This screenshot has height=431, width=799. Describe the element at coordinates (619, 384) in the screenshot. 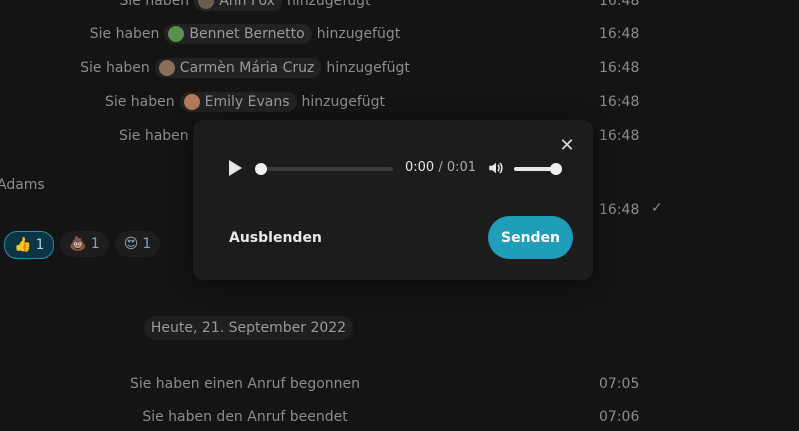

I see `message-time: 07:05` at that location.